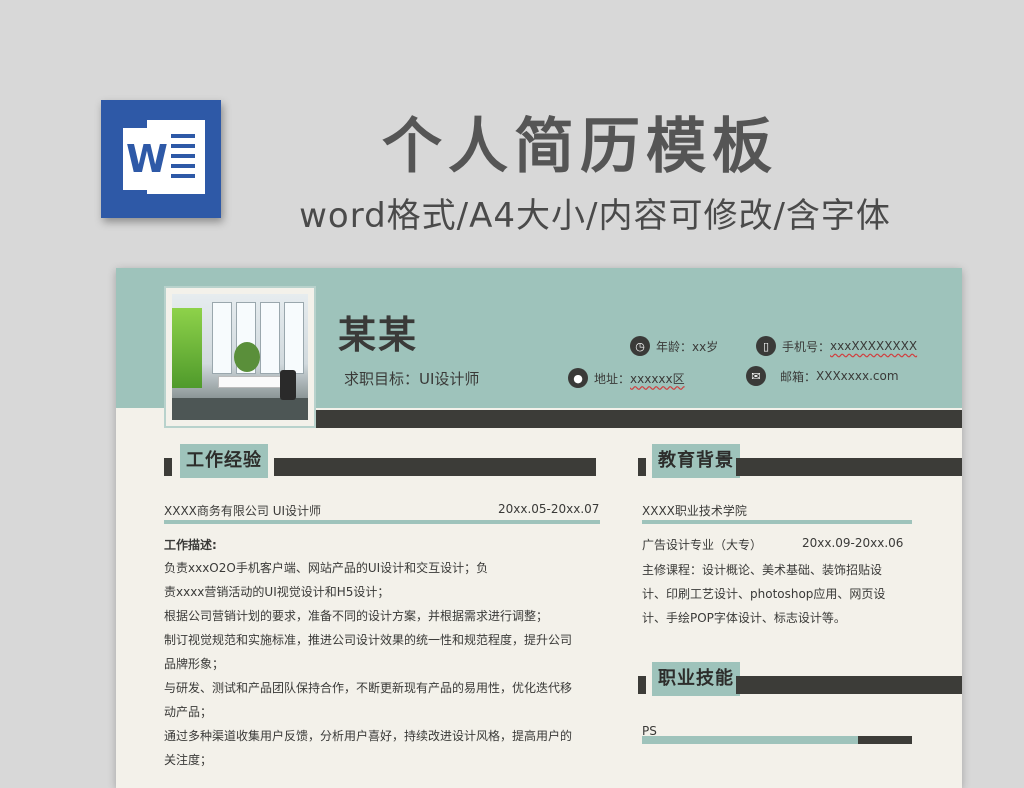 The image size is (1024, 788). What do you see at coordinates (696, 461) in the screenshot?
I see `edu-section-title: 教育背景` at bounding box center [696, 461].